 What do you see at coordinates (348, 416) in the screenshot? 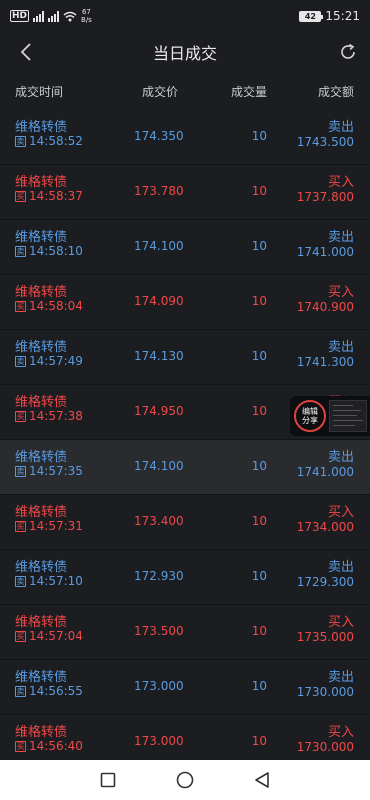
I see `screenshot-thumbnail` at bounding box center [348, 416].